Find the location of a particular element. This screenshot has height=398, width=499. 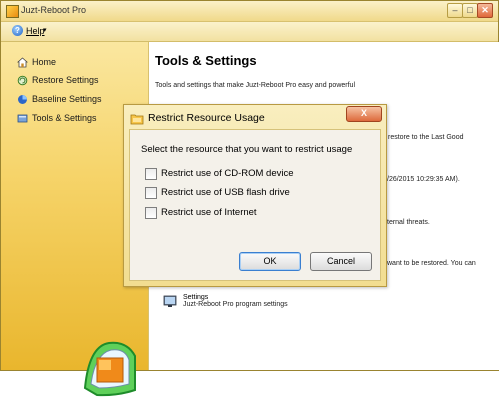

option-label: Restrict use of CD-ROM device is located at coordinates (227, 173).